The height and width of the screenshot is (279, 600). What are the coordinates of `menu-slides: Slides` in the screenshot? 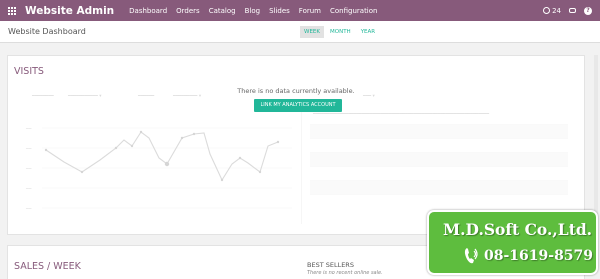 It's located at (279, 11).